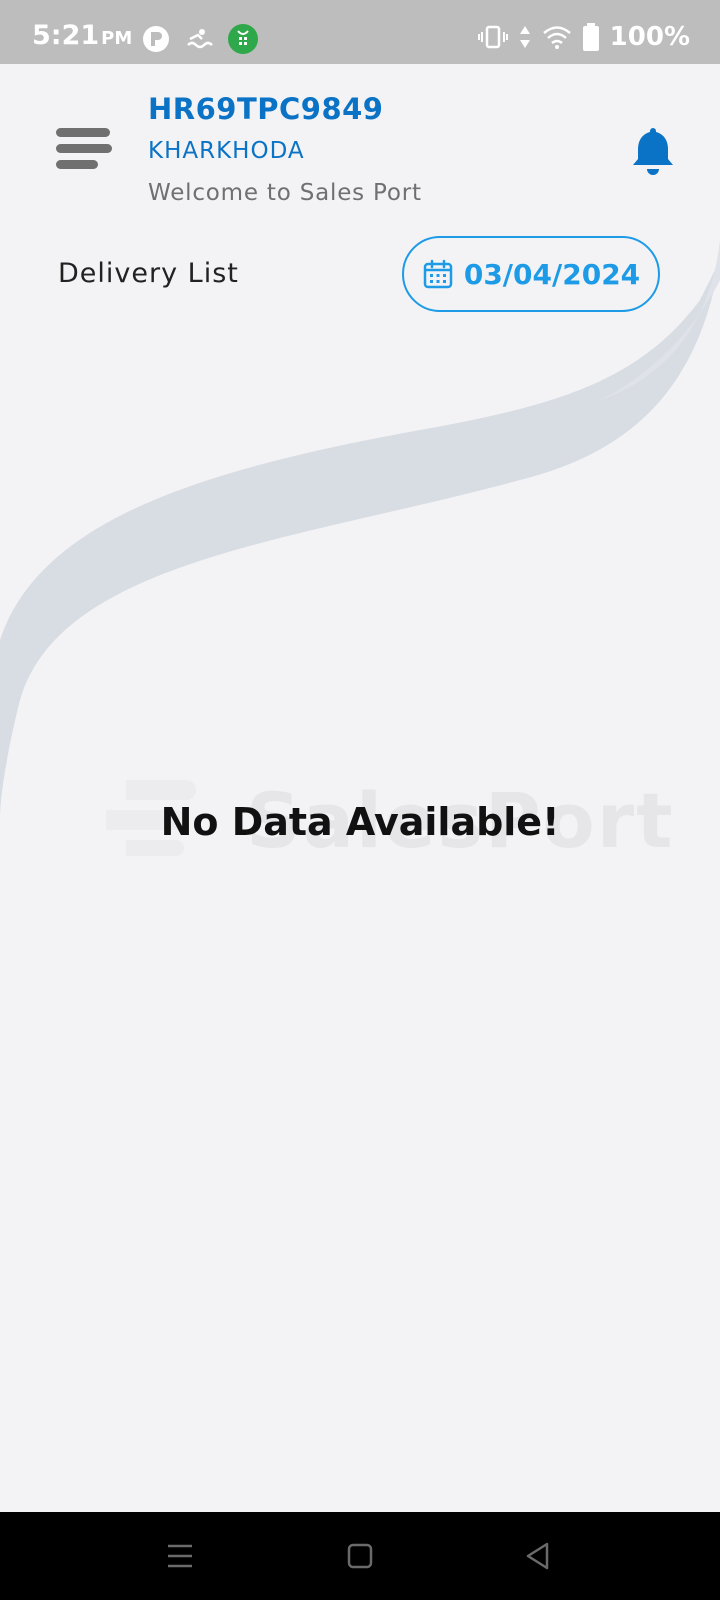 The image size is (720, 1600). Describe the element at coordinates (360, 32) in the screenshot. I see `status-bar: 5:21 PM 100%` at that location.